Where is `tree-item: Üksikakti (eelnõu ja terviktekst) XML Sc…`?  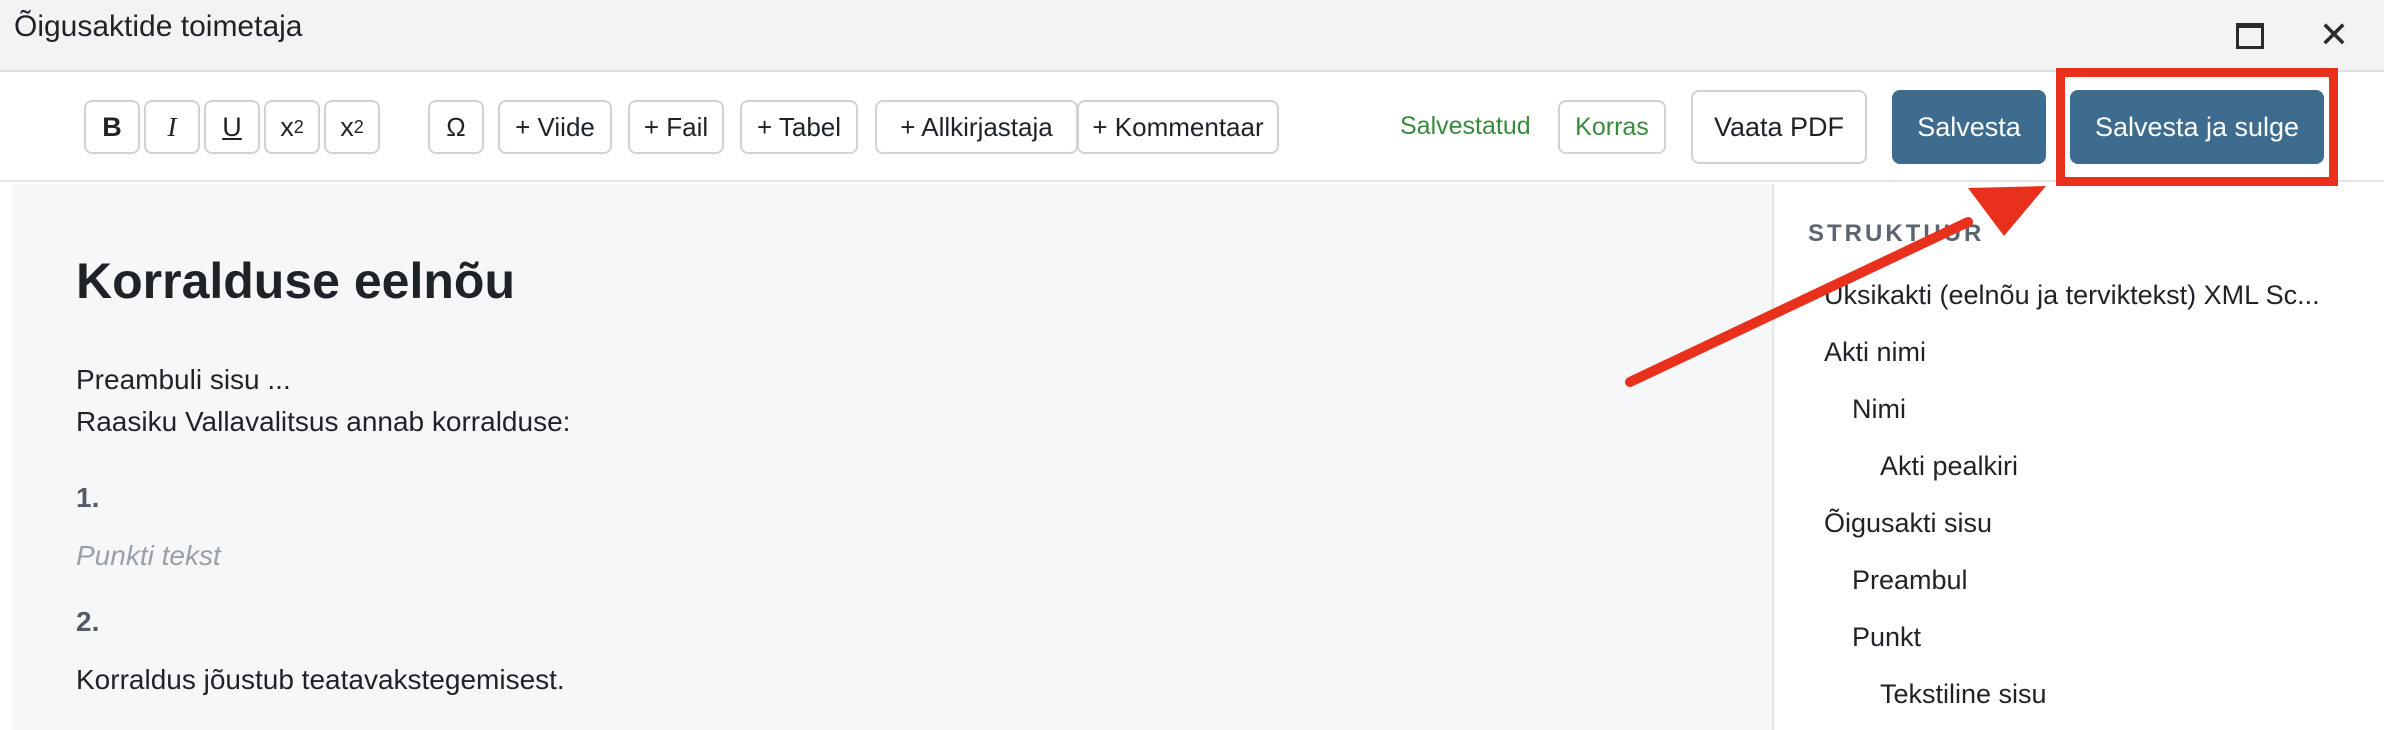
tree-item: Üksikakti (eelnõu ja terviktekst) XML Sc… is located at coordinates (2072, 295).